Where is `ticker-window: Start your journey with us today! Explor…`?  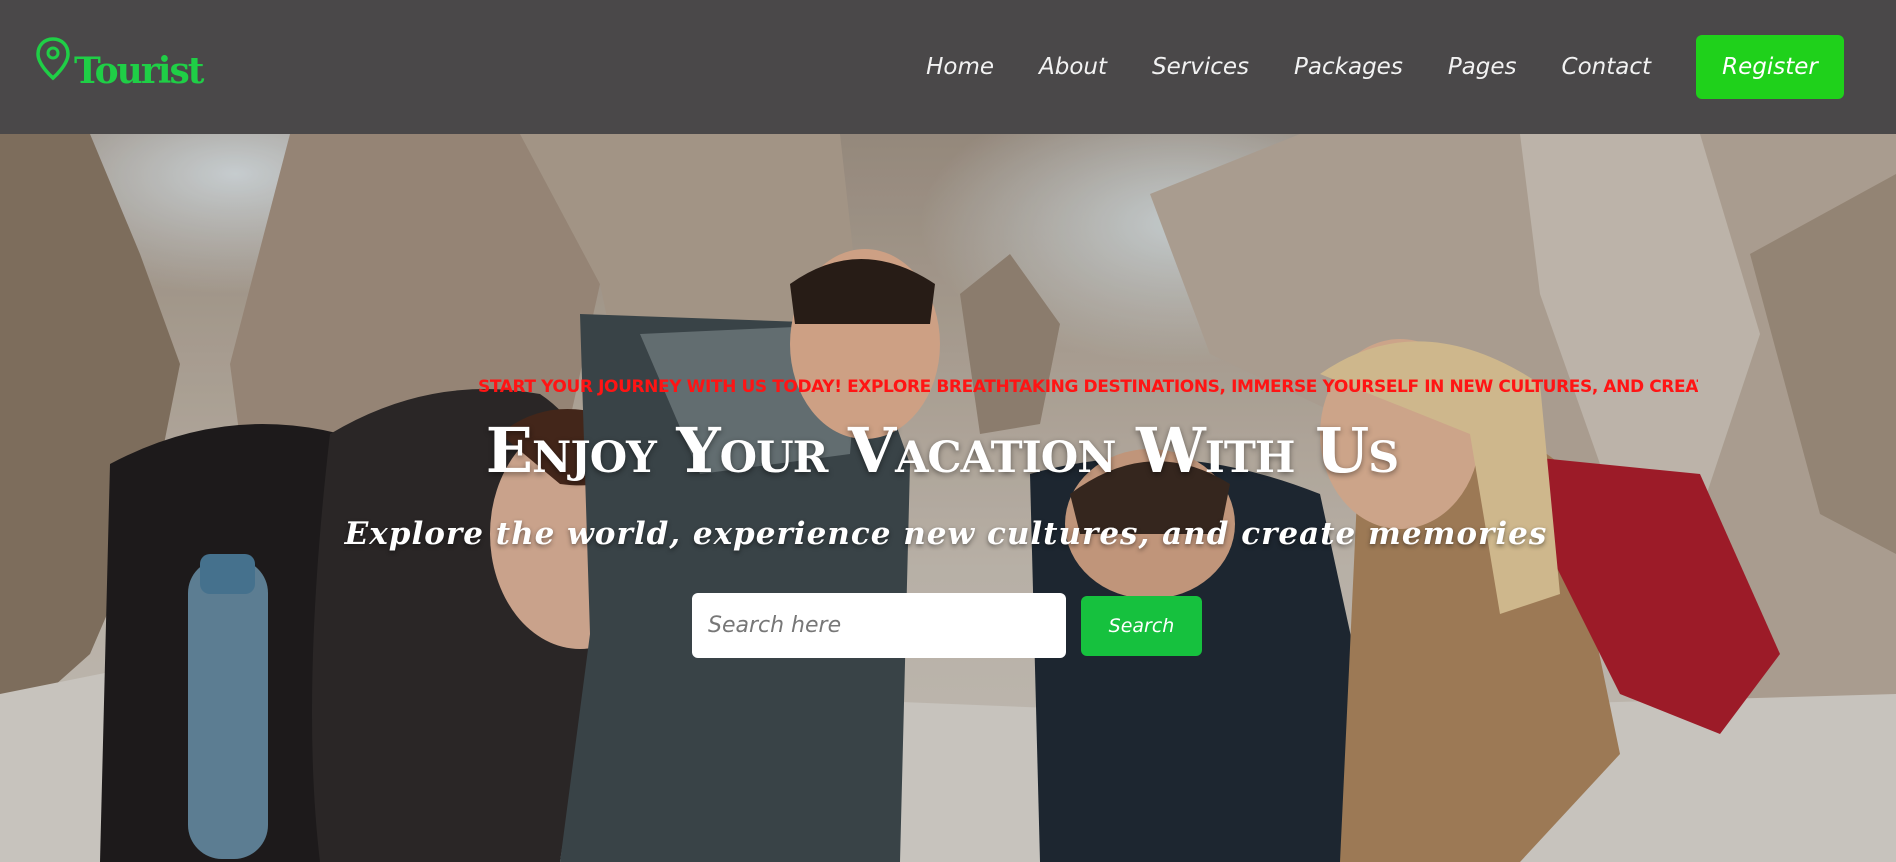 ticker-window: Start your journey with us today! Explor… is located at coordinates (1088, 392).